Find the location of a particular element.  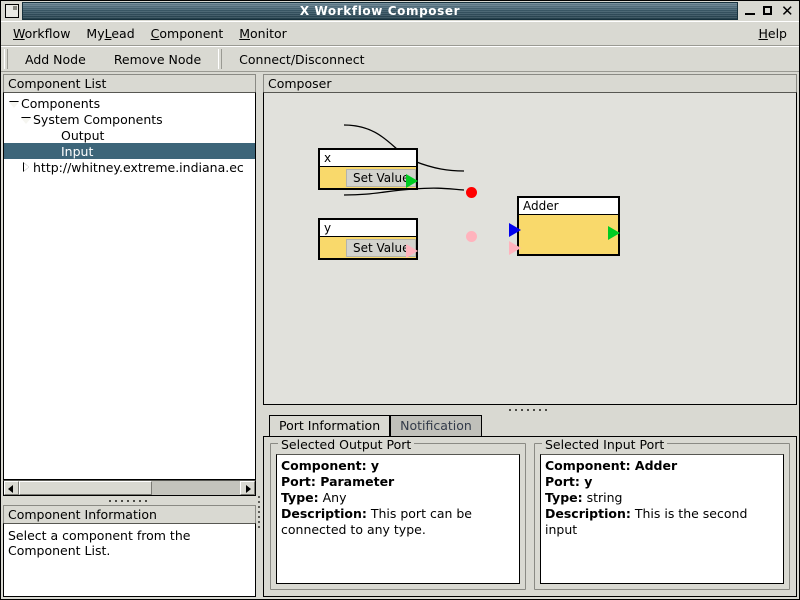

menu-workflow: Workflow is located at coordinates (41, 33).